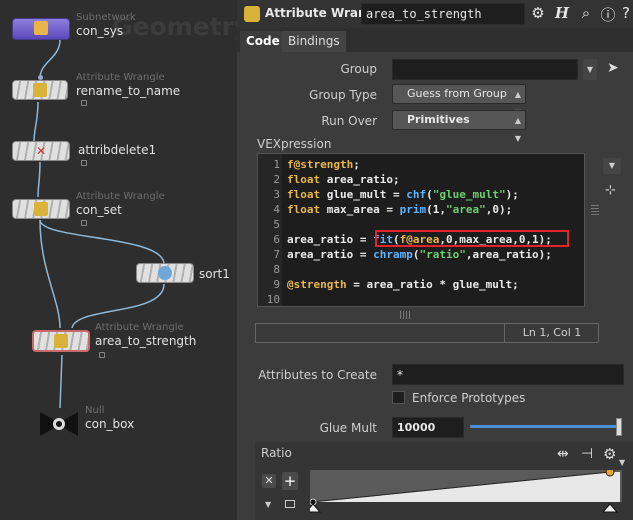 The height and width of the screenshot is (520, 633). I want to click on node-name-label: rename_to_name, so click(128, 91).